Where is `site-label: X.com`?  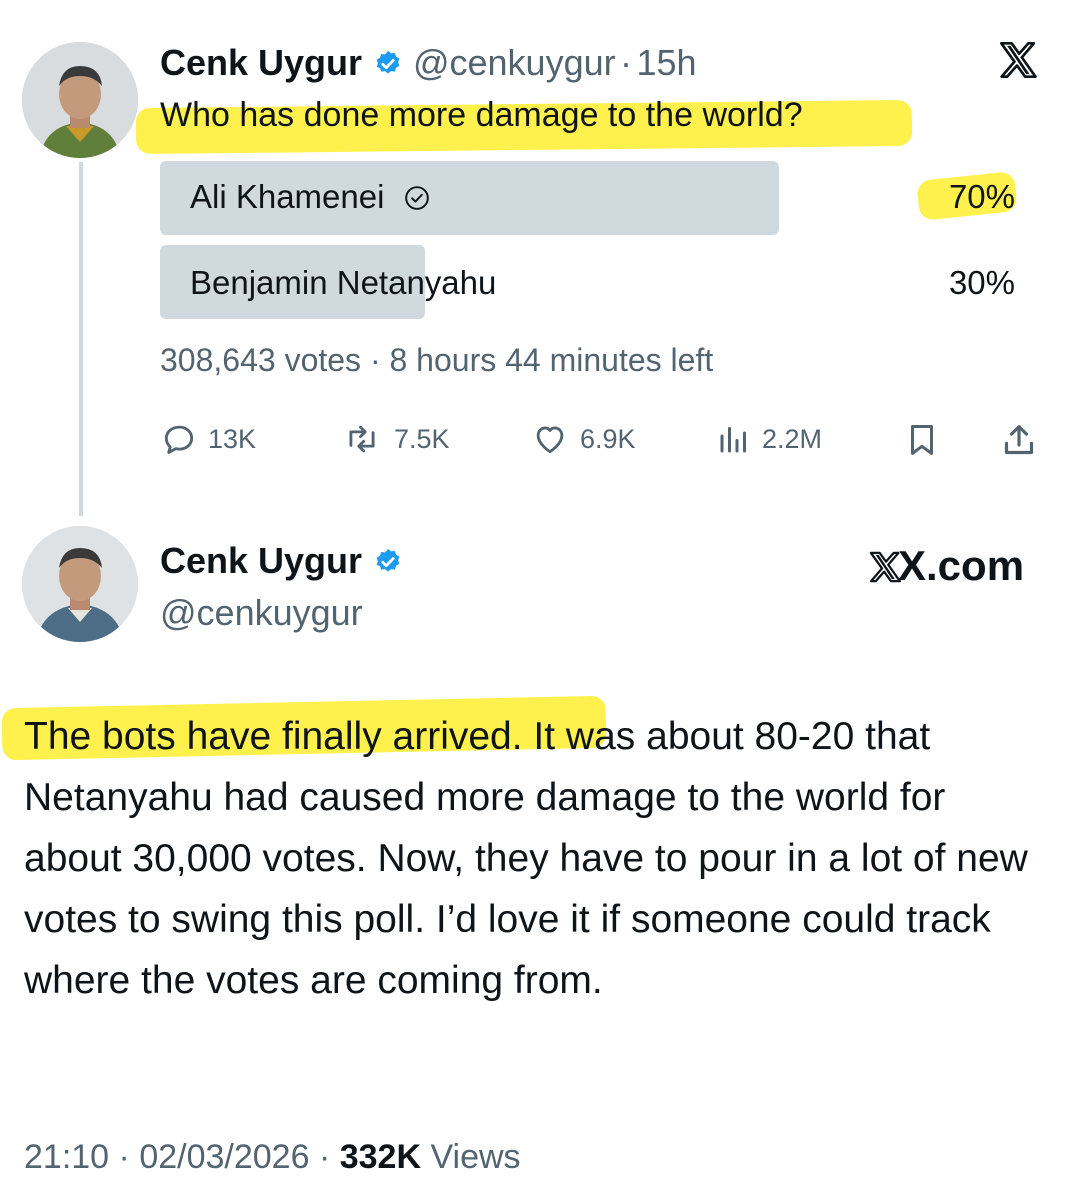
site-label: X.com is located at coordinates (946, 566).